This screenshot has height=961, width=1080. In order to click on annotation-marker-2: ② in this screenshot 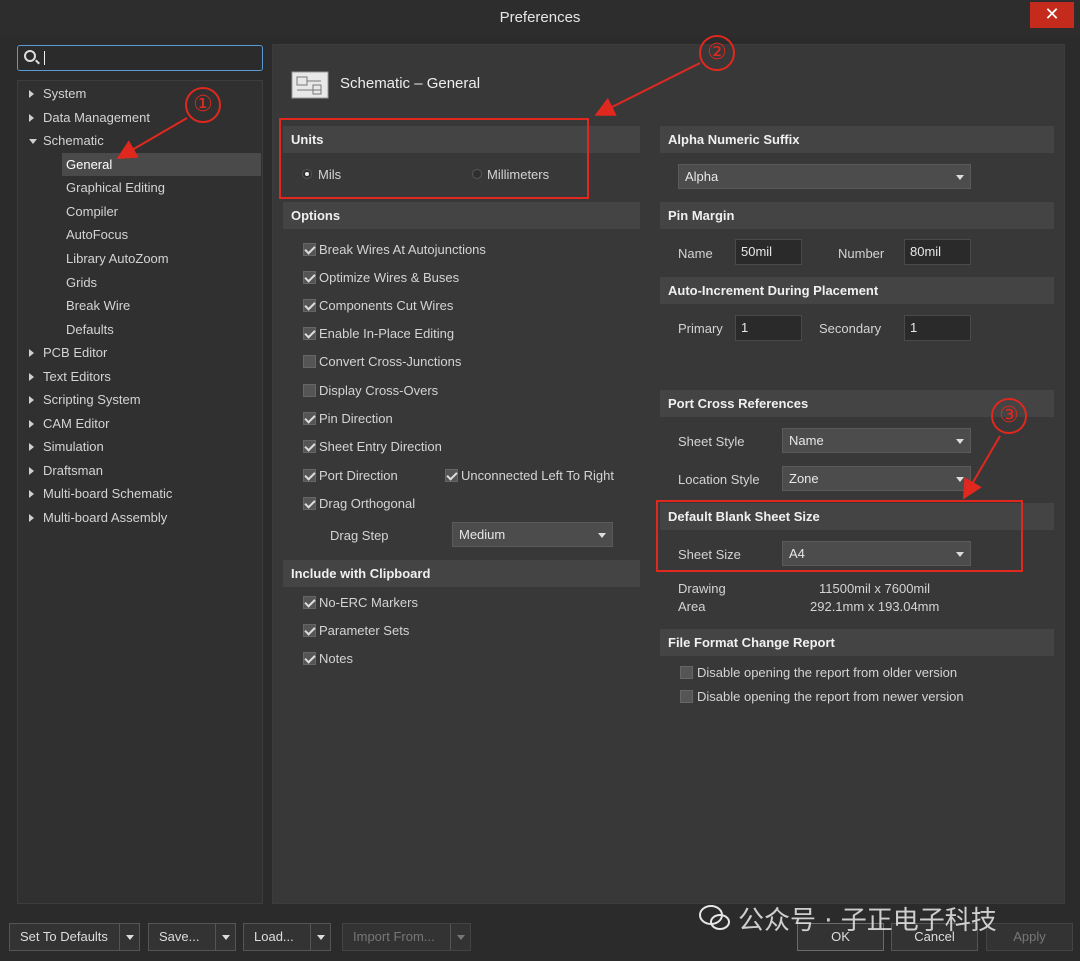, I will do `click(717, 53)`.